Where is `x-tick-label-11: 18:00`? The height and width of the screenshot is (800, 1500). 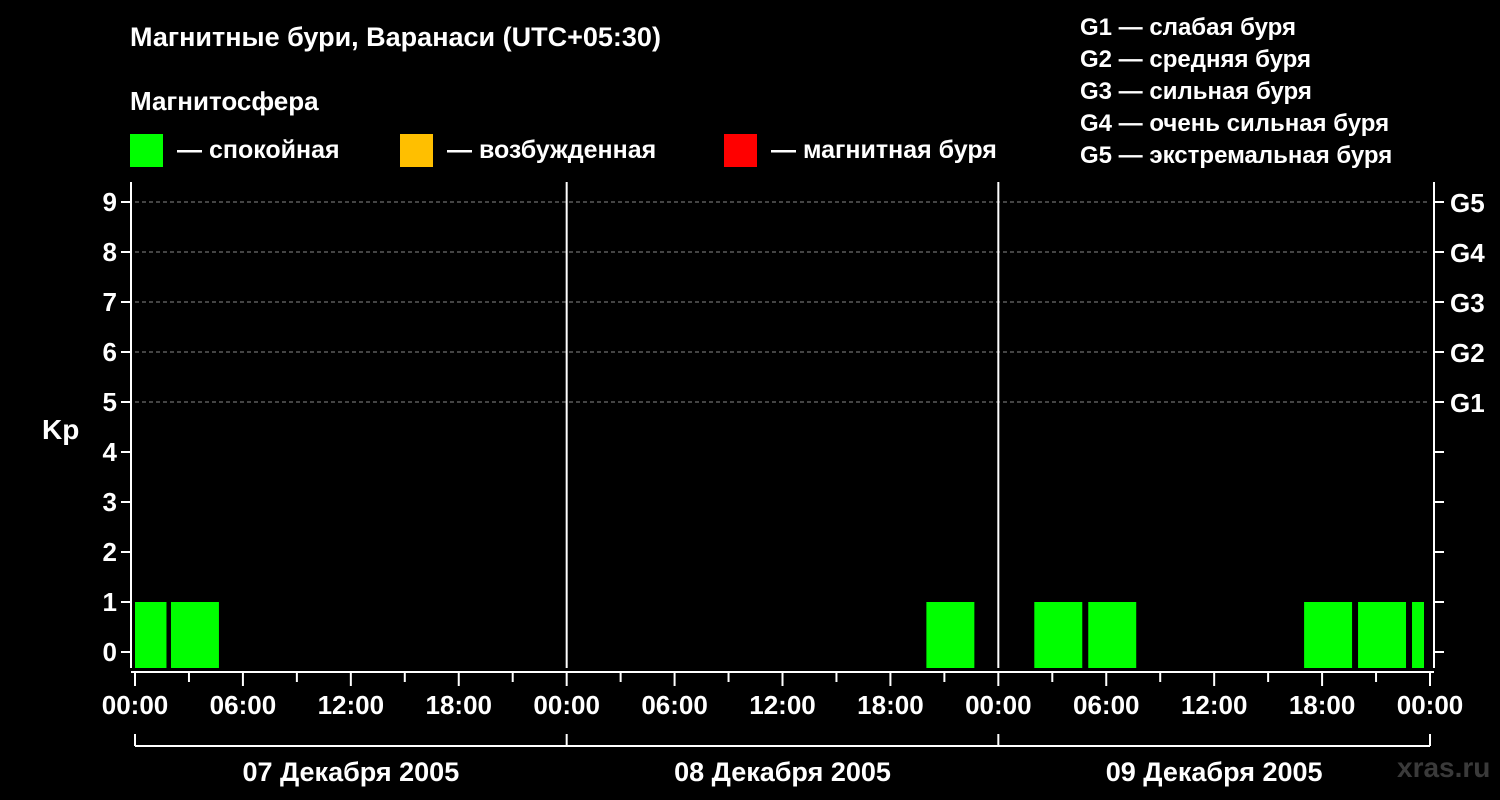
x-tick-label-11: 18:00 is located at coordinates (1322, 705).